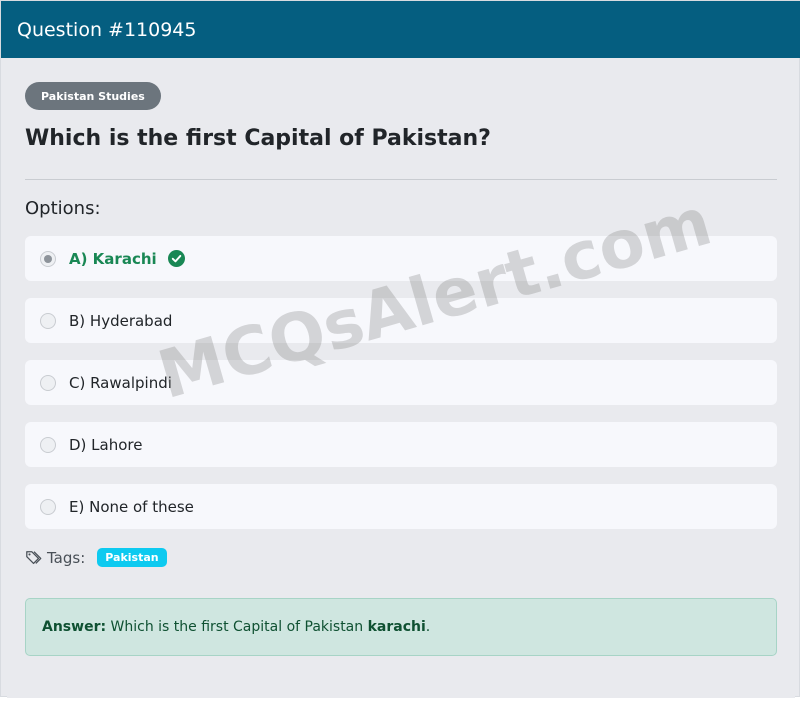 The image size is (800, 727). Describe the element at coordinates (93, 96) in the screenshot. I see `category-badge: Pakistan Studies` at that location.